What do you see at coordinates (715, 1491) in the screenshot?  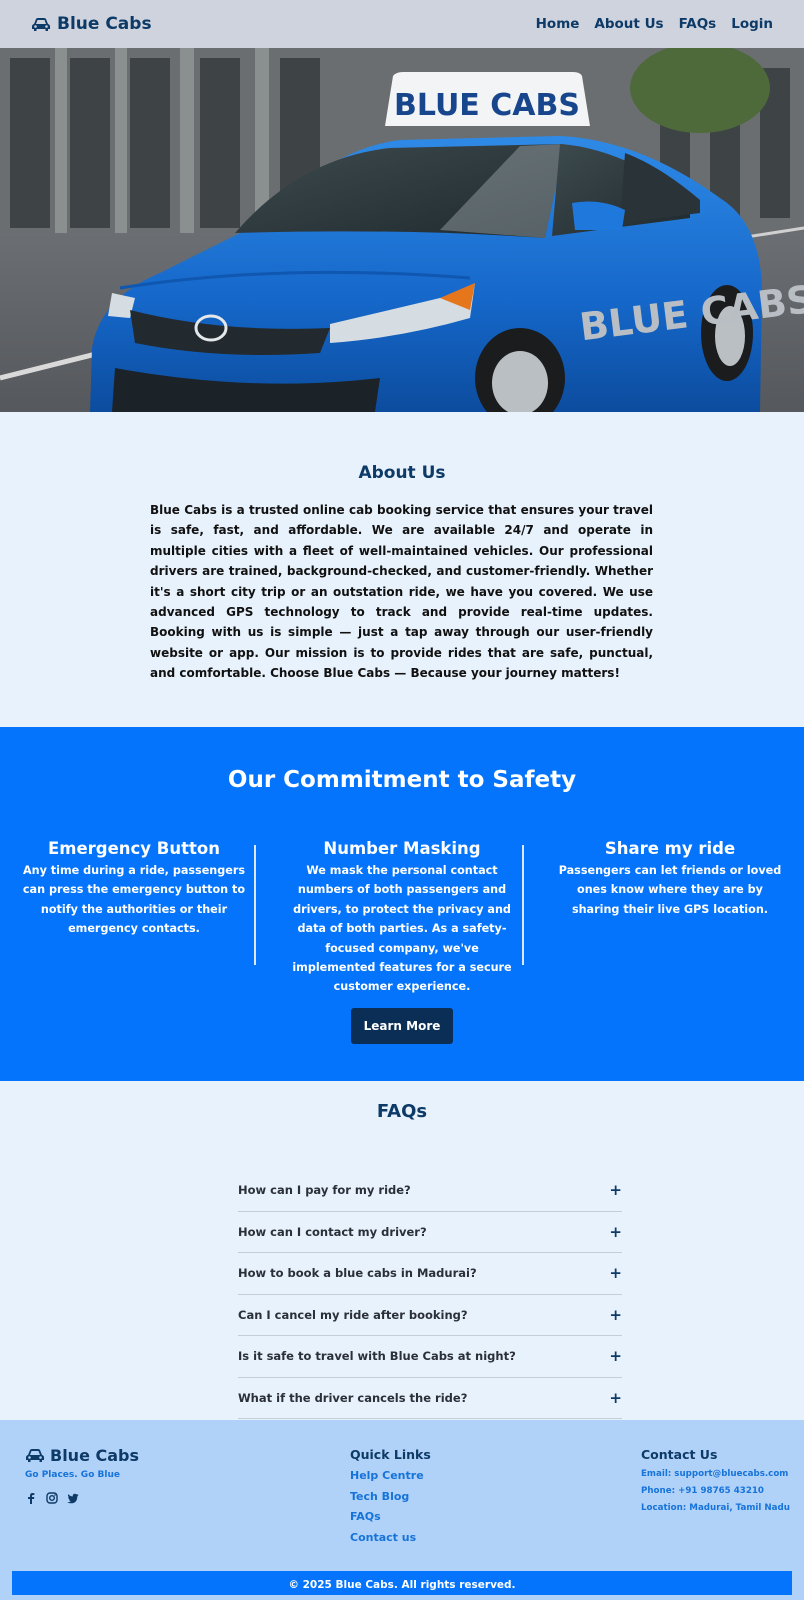 I see `contact-phone: Phone: +91 98765 43210` at bounding box center [715, 1491].